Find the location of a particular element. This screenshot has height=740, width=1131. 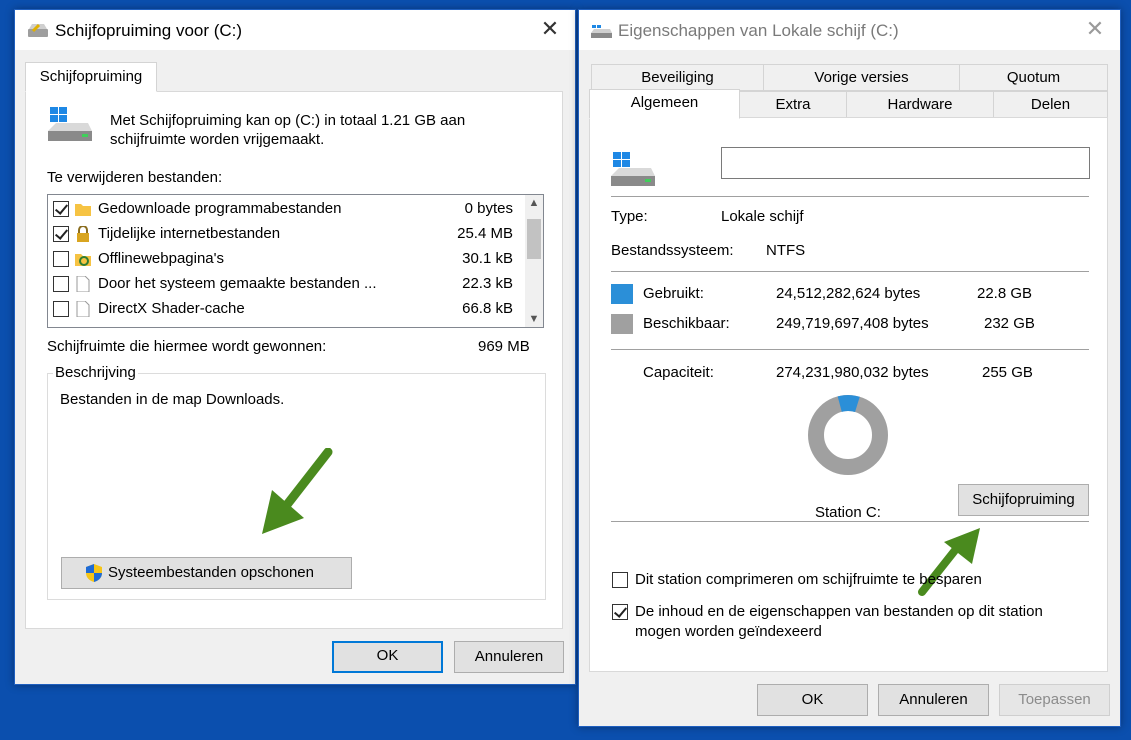

apply-button: Toepassen is located at coordinates (1054, 700).